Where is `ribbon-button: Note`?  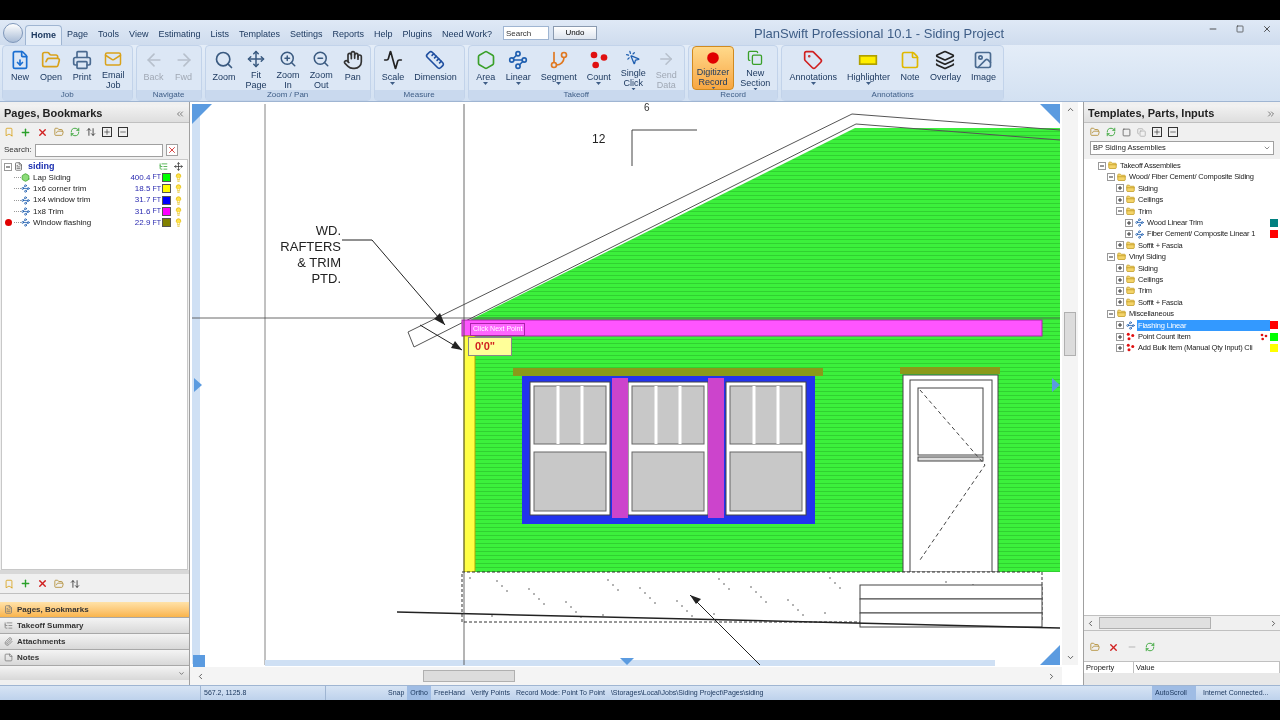
ribbon-button: Note is located at coordinates (909, 68).